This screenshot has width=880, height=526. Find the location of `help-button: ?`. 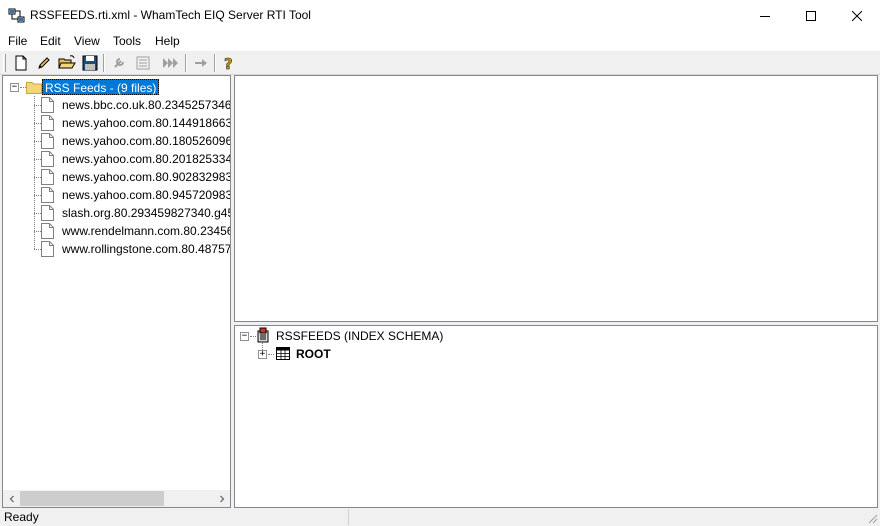

help-button: ? is located at coordinates (229, 63).